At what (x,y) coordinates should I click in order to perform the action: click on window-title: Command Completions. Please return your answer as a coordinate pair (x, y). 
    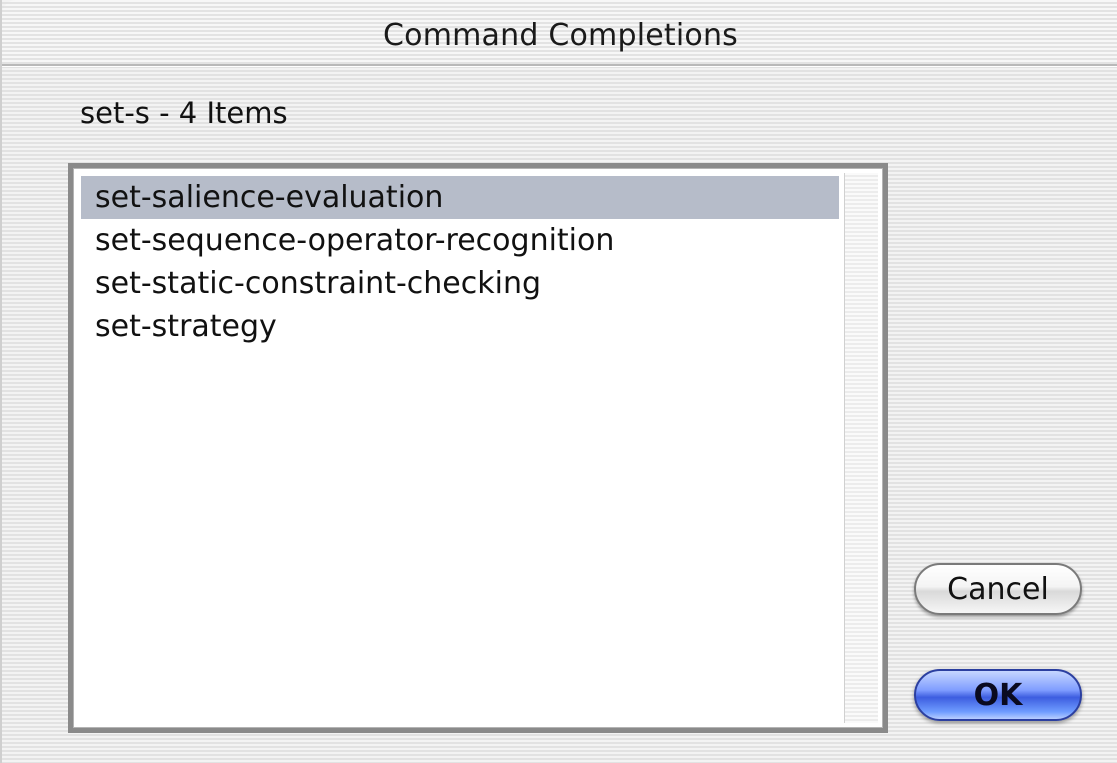
    Looking at the image, I should click on (560, 35).